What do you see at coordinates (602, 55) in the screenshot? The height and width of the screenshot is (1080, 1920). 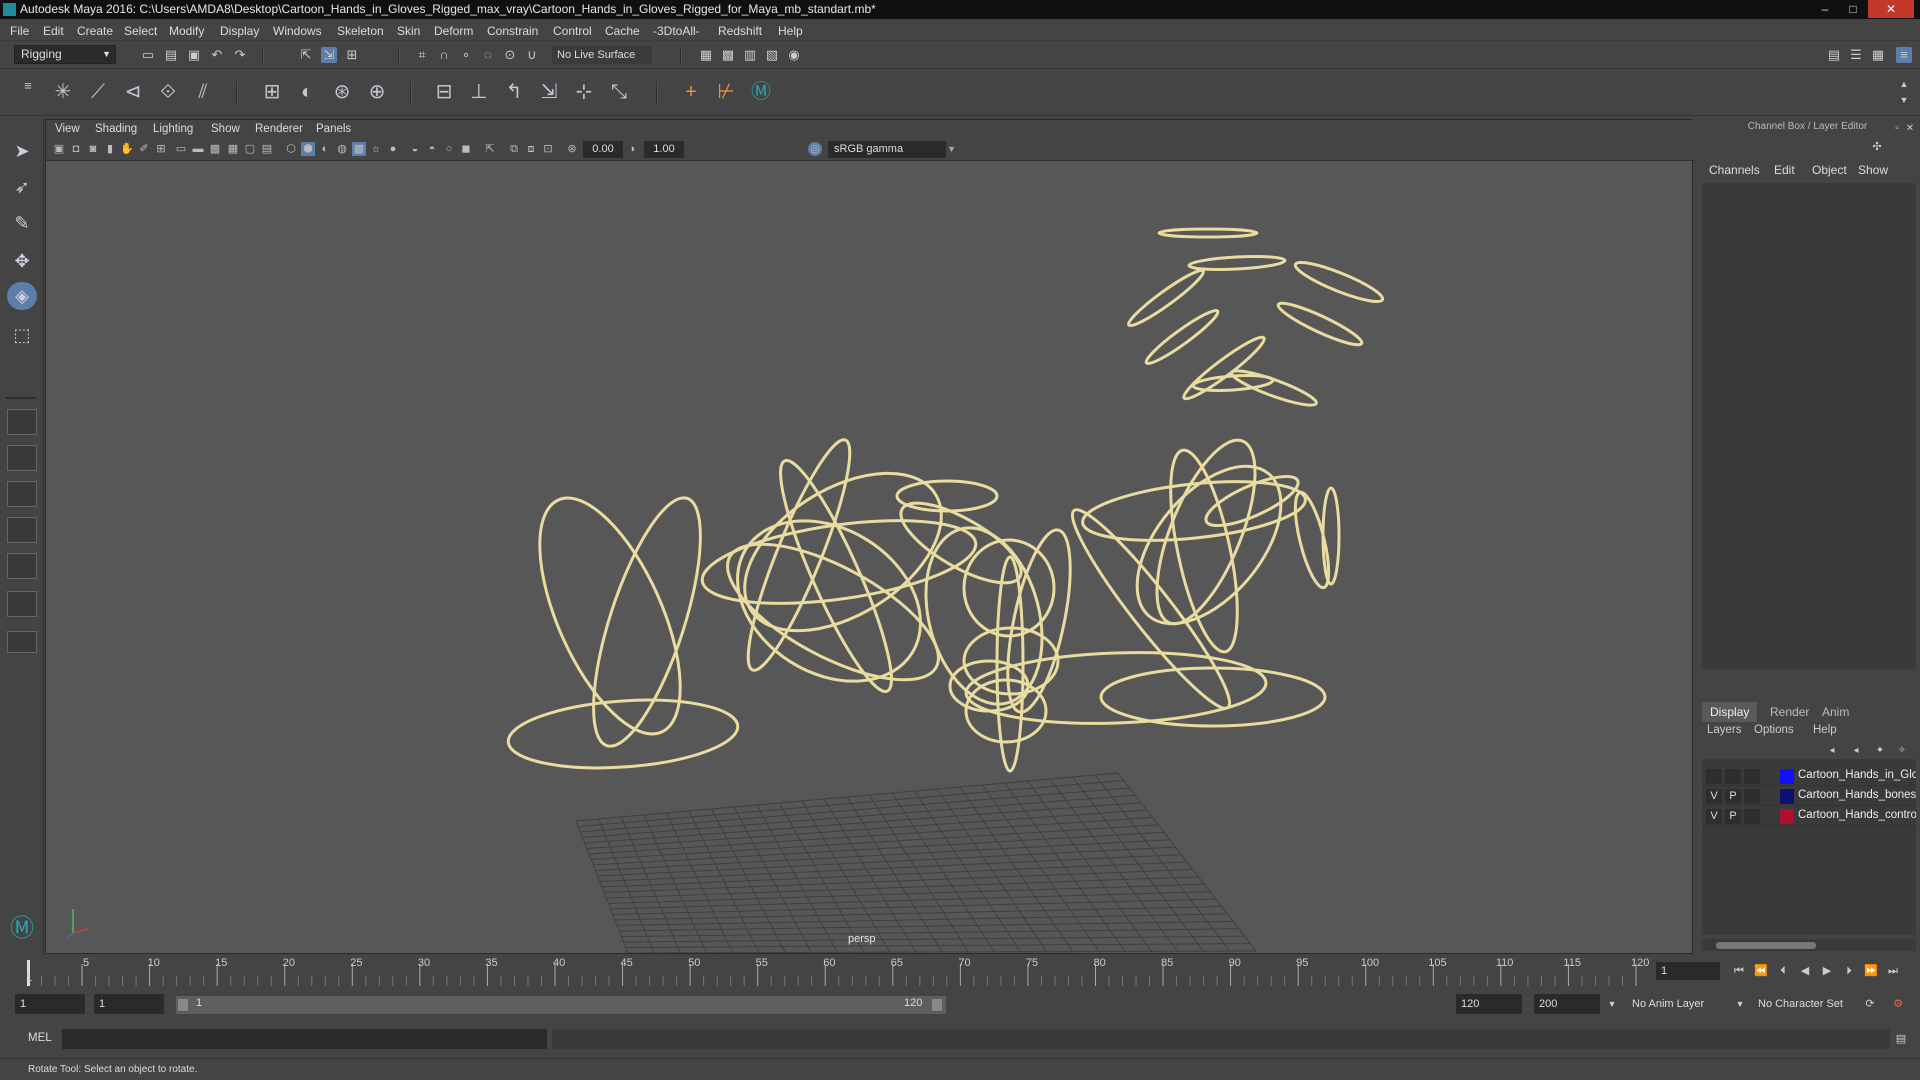 I see `live-surface-field: No Live Surface` at bounding box center [602, 55].